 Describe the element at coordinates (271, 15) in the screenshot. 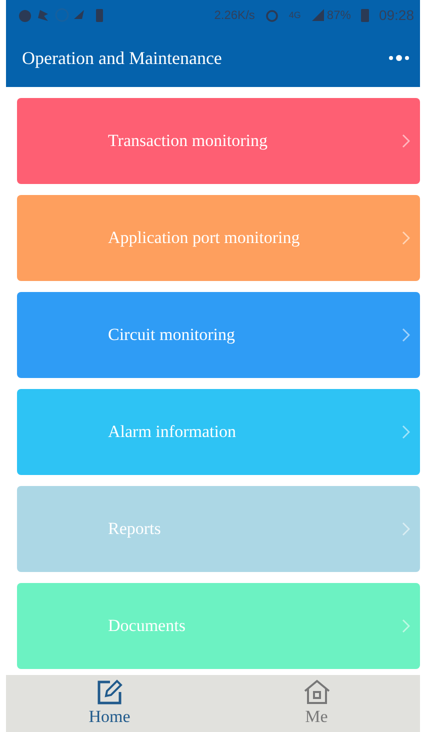

I see `alarm-icon` at that location.